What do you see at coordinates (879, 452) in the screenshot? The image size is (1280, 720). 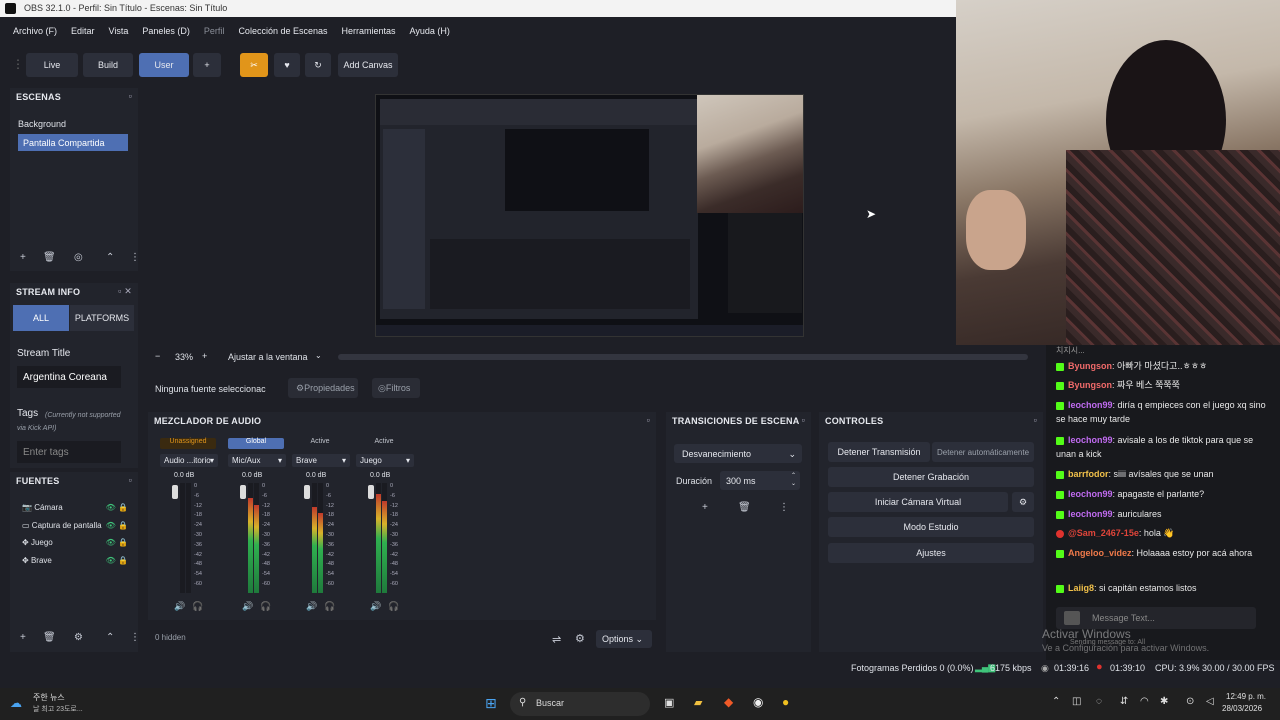 I see `stop-stream-button: Detener Transmisión` at bounding box center [879, 452].